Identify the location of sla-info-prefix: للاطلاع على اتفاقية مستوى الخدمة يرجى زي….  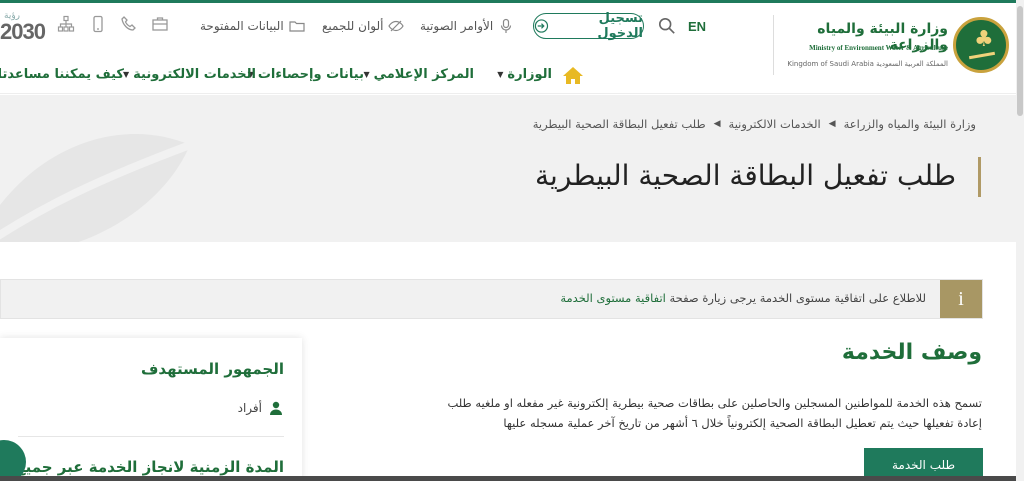
(798, 298).